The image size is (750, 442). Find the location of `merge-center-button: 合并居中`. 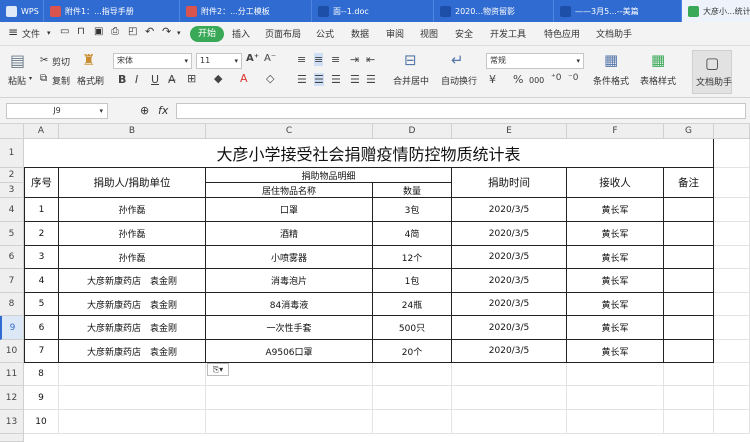

merge-center-button: 合并居中 is located at coordinates (411, 80).